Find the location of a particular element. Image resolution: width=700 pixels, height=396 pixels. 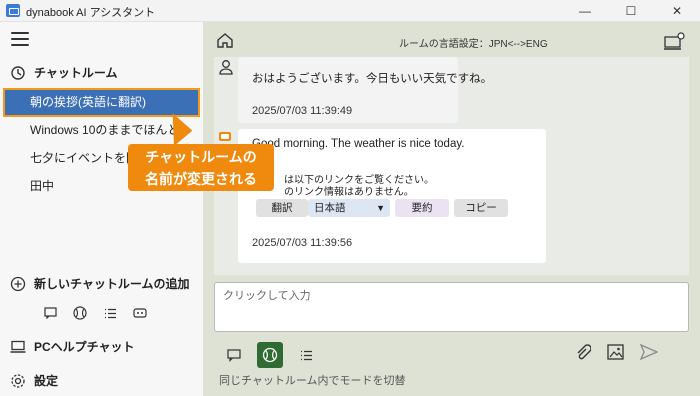

settings-button: 設定 is located at coordinates (34, 380).